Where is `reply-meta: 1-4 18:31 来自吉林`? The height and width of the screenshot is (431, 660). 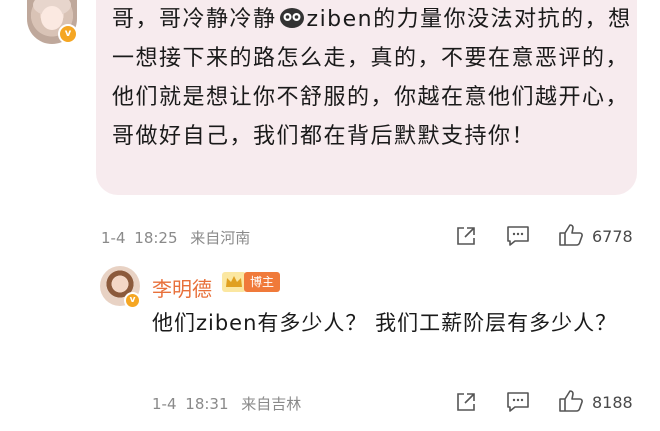 reply-meta: 1-4 18:31 来自吉林 is located at coordinates (226, 403).